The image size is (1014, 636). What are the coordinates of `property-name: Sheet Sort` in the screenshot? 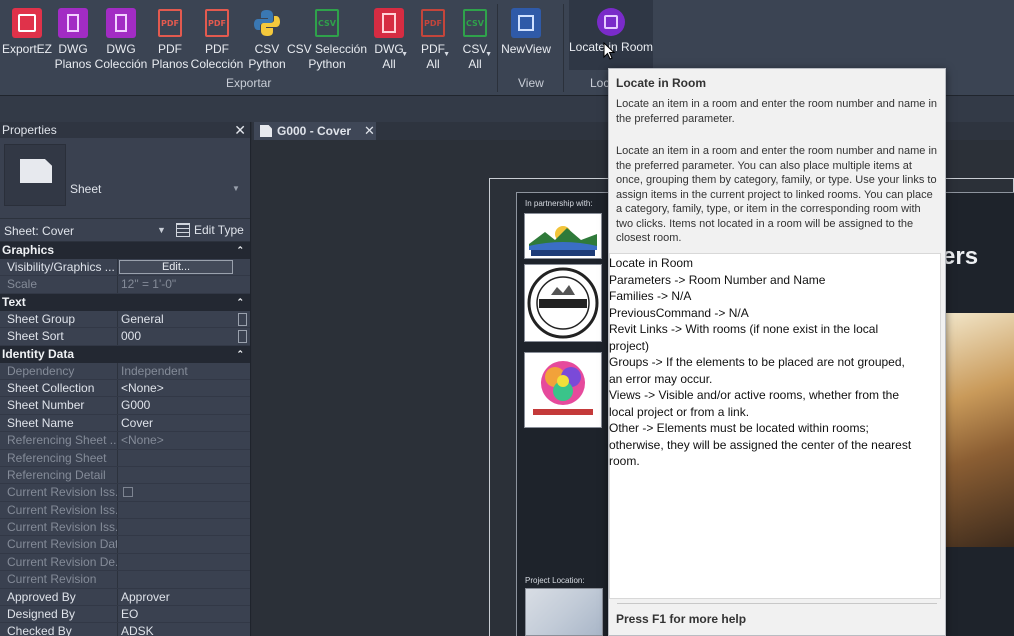 It's located at (59, 336).